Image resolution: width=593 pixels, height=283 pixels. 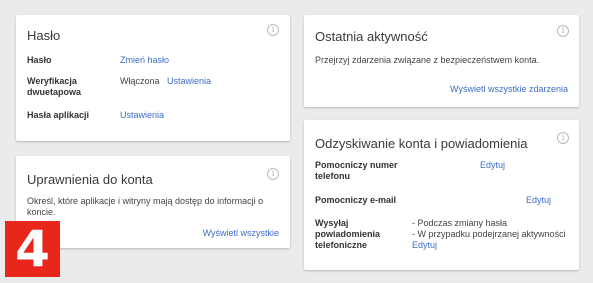 What do you see at coordinates (460, 223) in the screenshot?
I see `notification-option-password-change: - Podczas zmiany hasła` at bounding box center [460, 223].